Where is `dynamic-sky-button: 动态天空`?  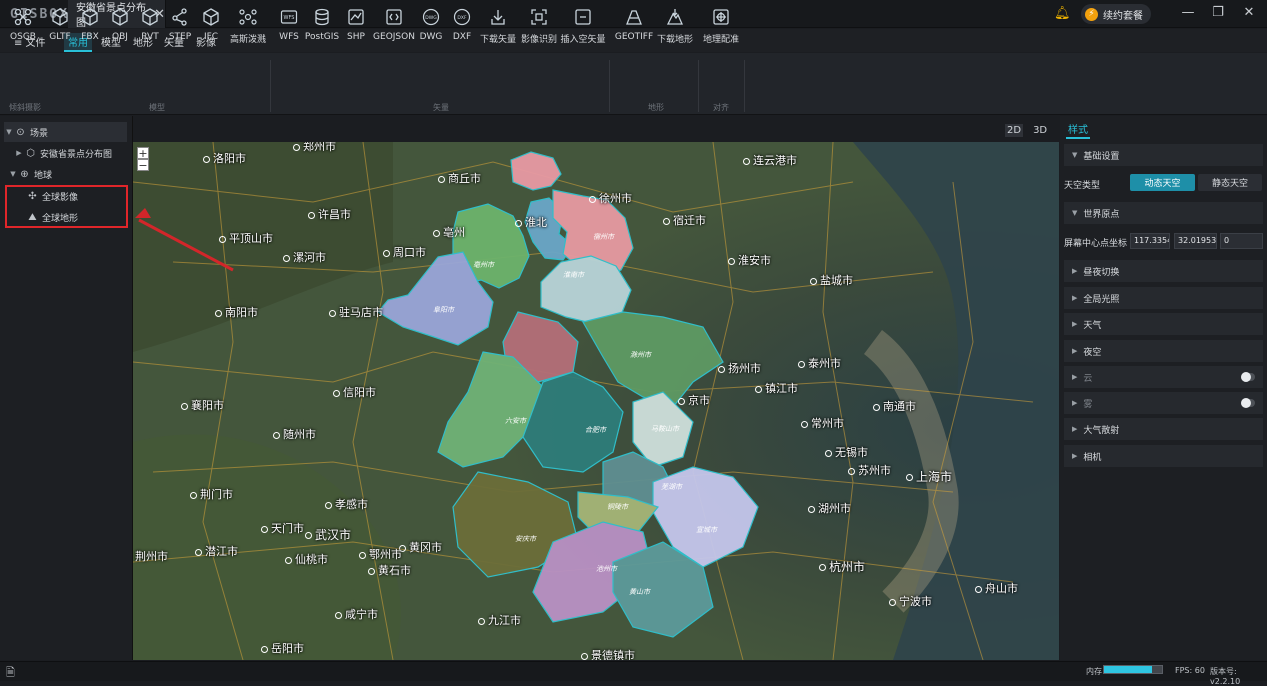 dynamic-sky-button: 动态天空 is located at coordinates (1162, 182).